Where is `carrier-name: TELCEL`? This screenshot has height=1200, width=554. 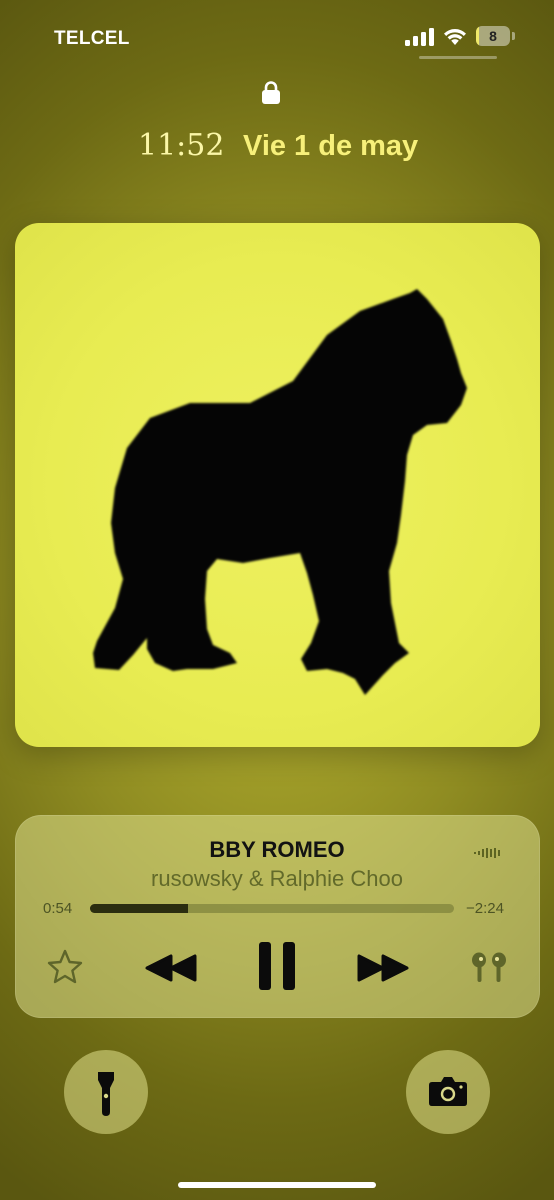
carrier-name: TELCEL is located at coordinates (92, 38).